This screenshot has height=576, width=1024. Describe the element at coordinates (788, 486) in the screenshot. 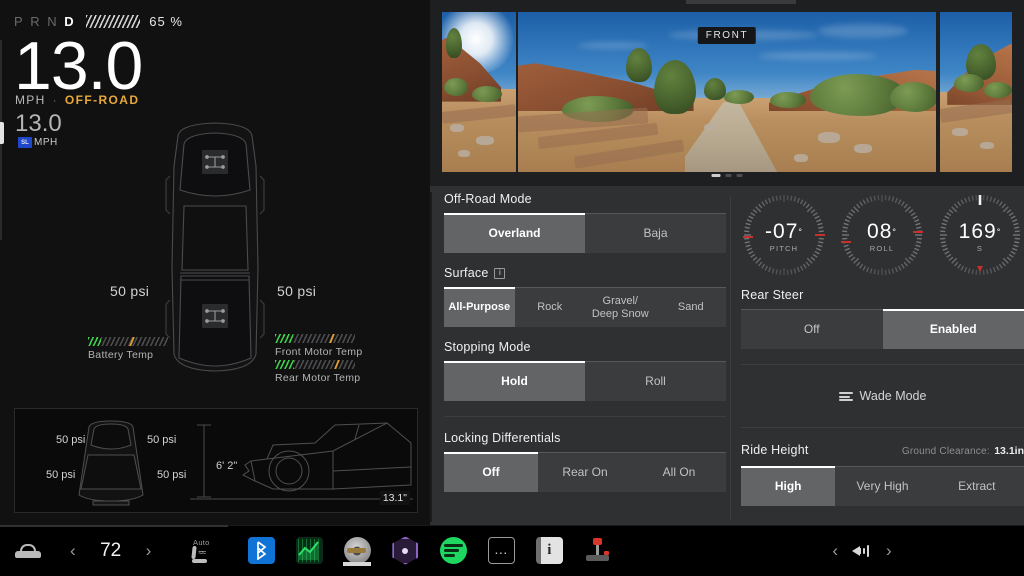

I see `ride-height-option-high: High` at that location.